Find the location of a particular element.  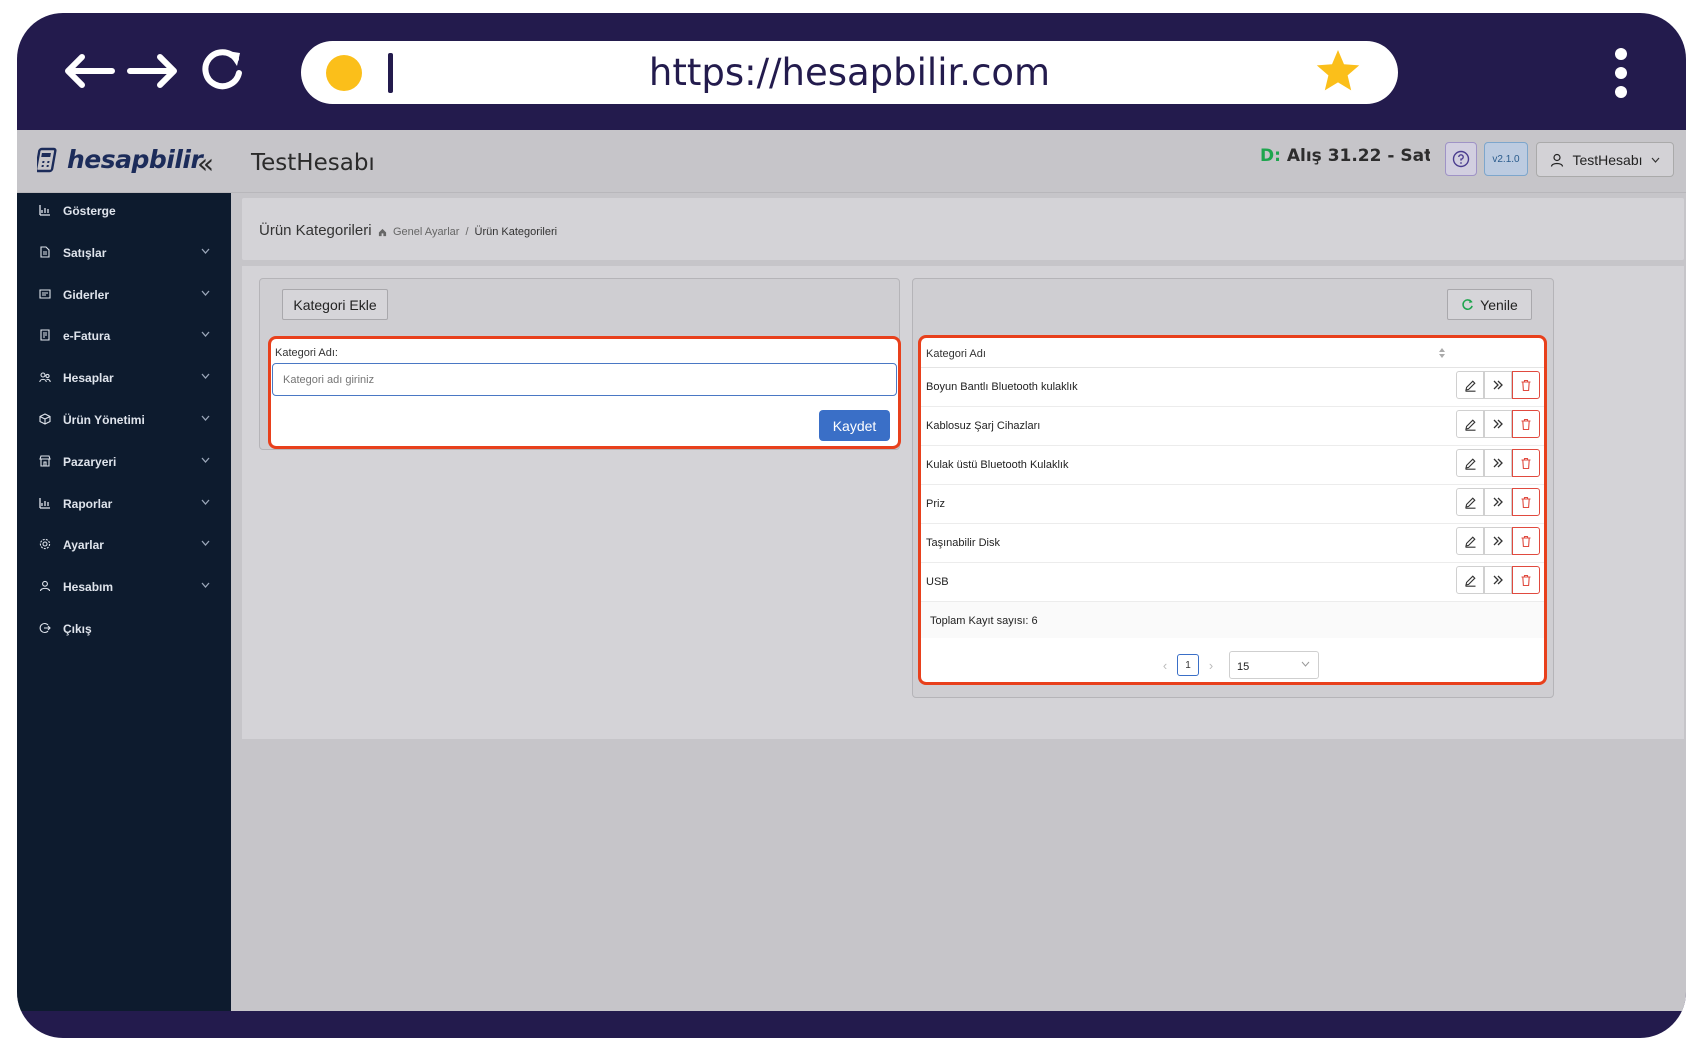

sidebar-item: Pazaryeri is located at coordinates (124, 462).